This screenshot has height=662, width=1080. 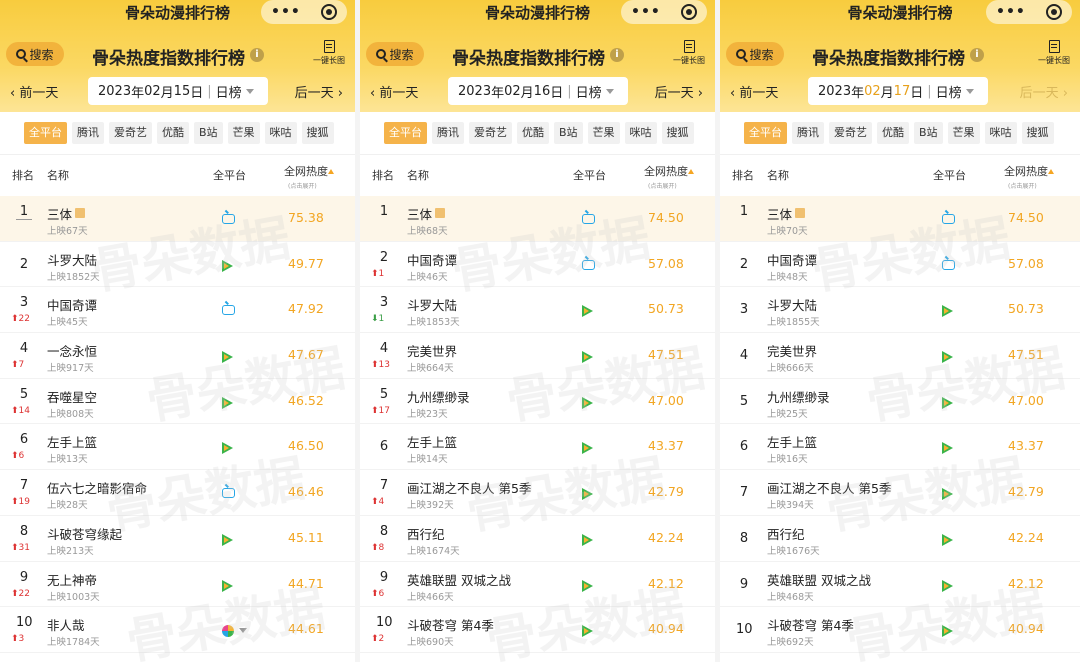 What do you see at coordinates (243, 631) in the screenshot?
I see `chevron-down-icon` at bounding box center [243, 631].